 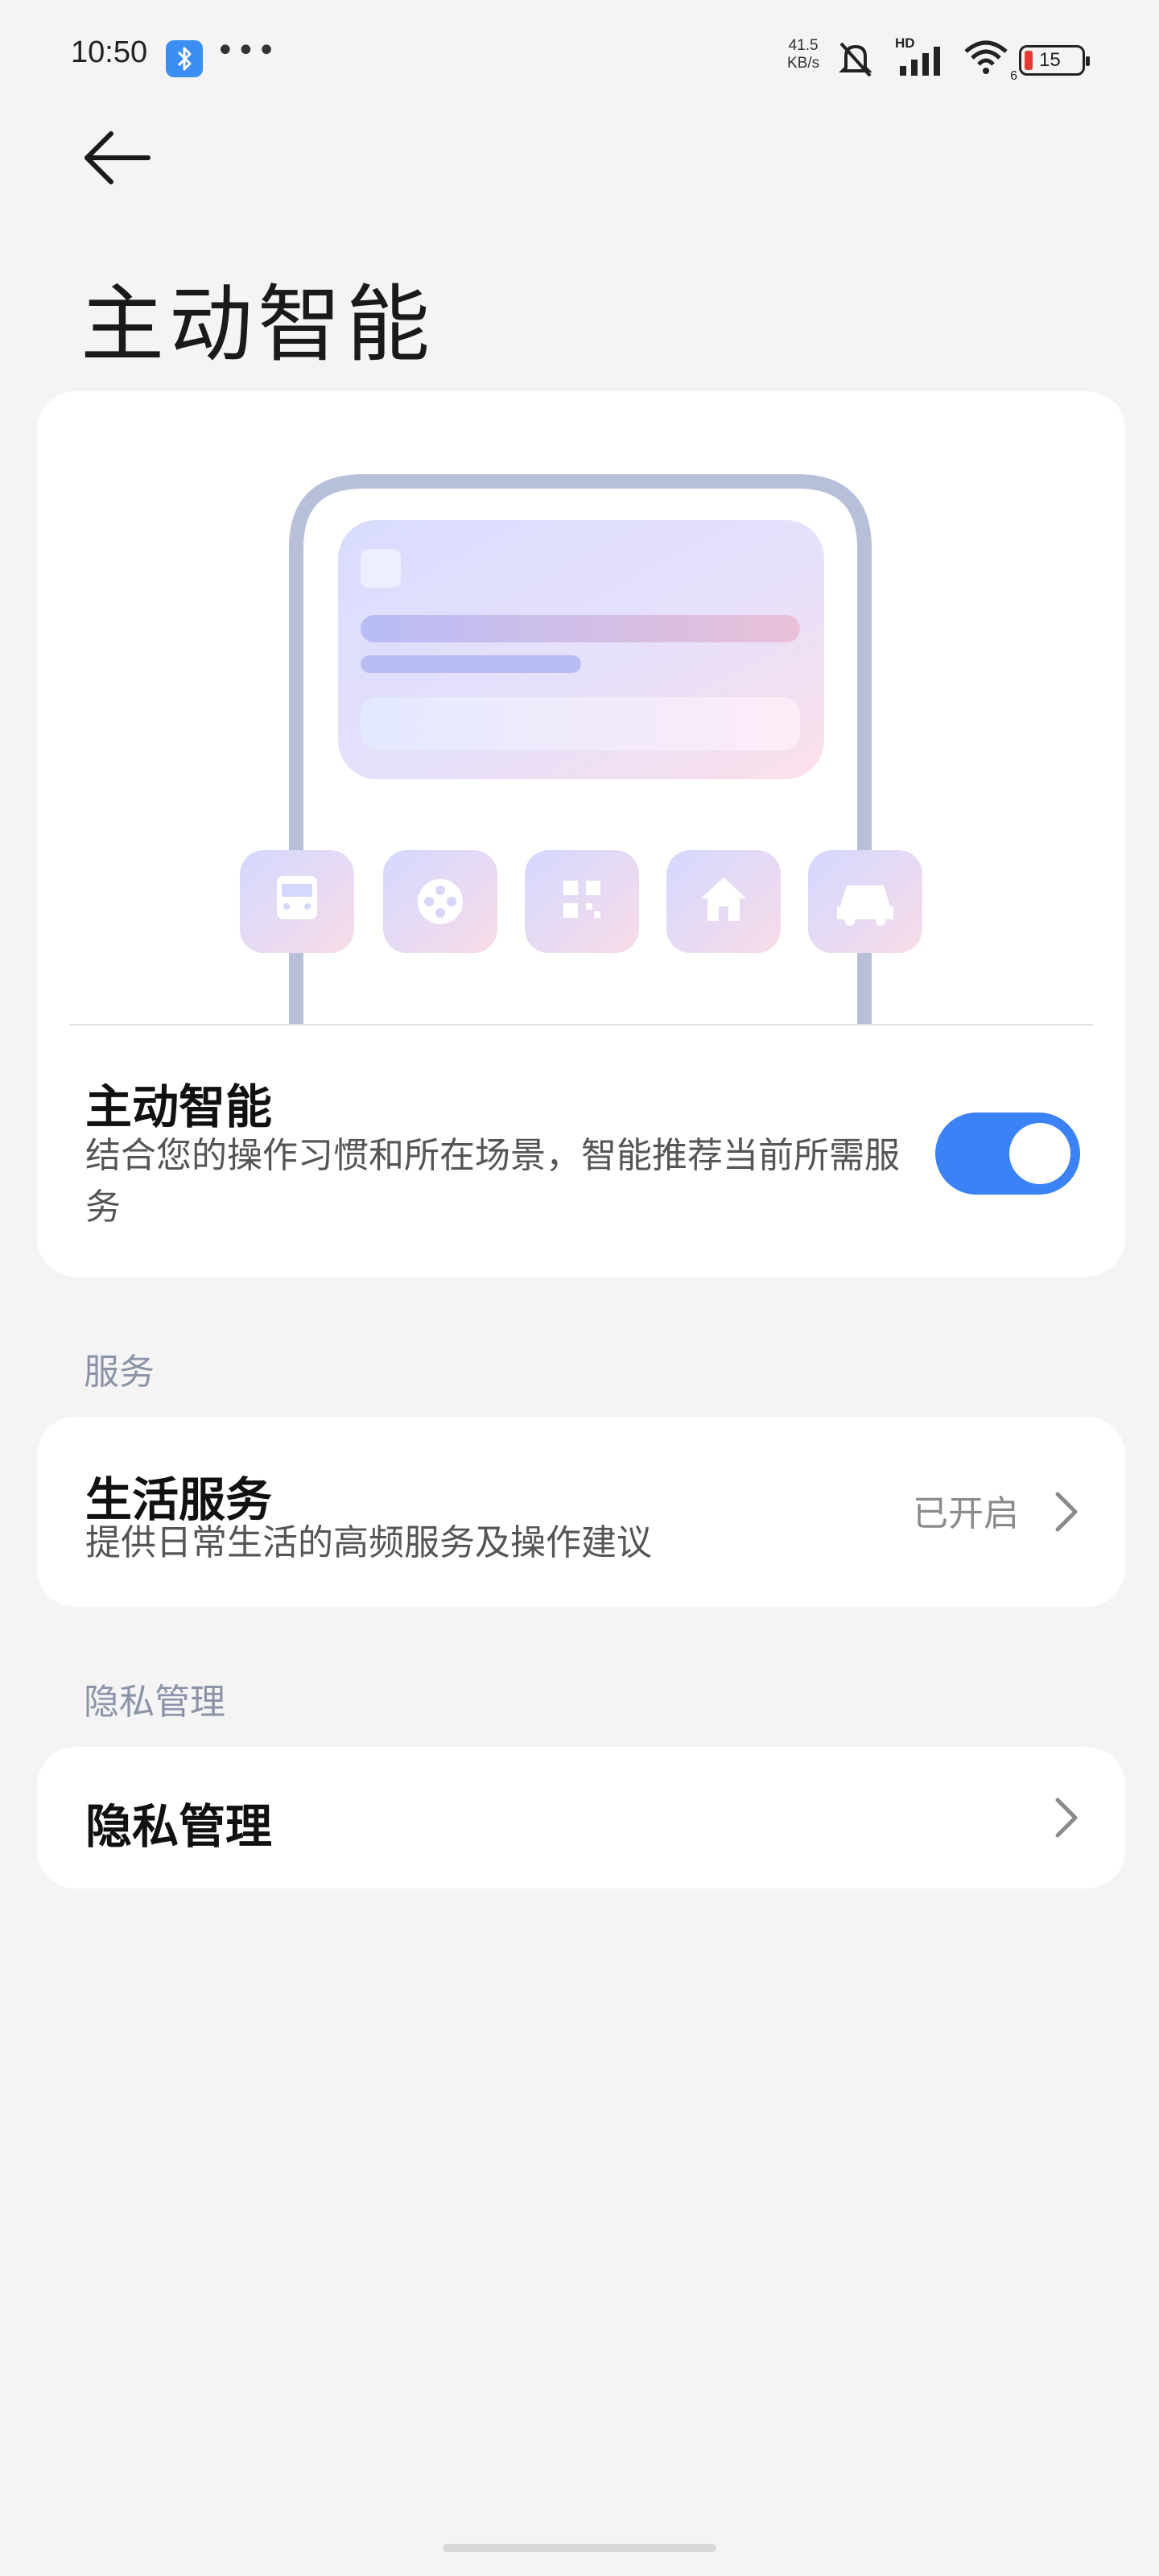 I want to click on bus-icon, so click(x=297, y=901).